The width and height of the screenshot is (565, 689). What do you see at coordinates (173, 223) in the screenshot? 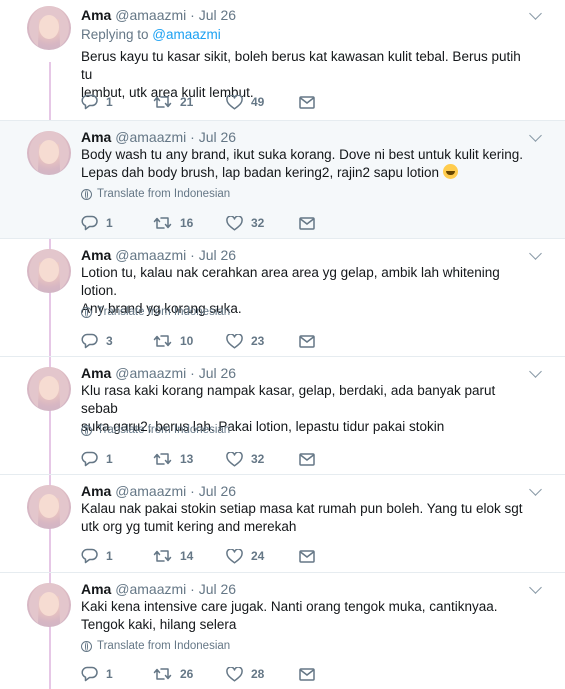
I see `retweet-button: 16` at bounding box center [173, 223].